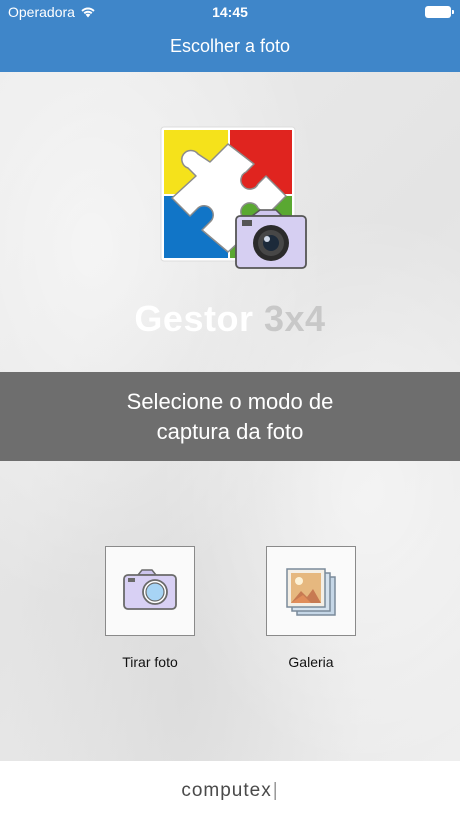  What do you see at coordinates (271, 239) in the screenshot?
I see `camera-badge-icon` at bounding box center [271, 239].